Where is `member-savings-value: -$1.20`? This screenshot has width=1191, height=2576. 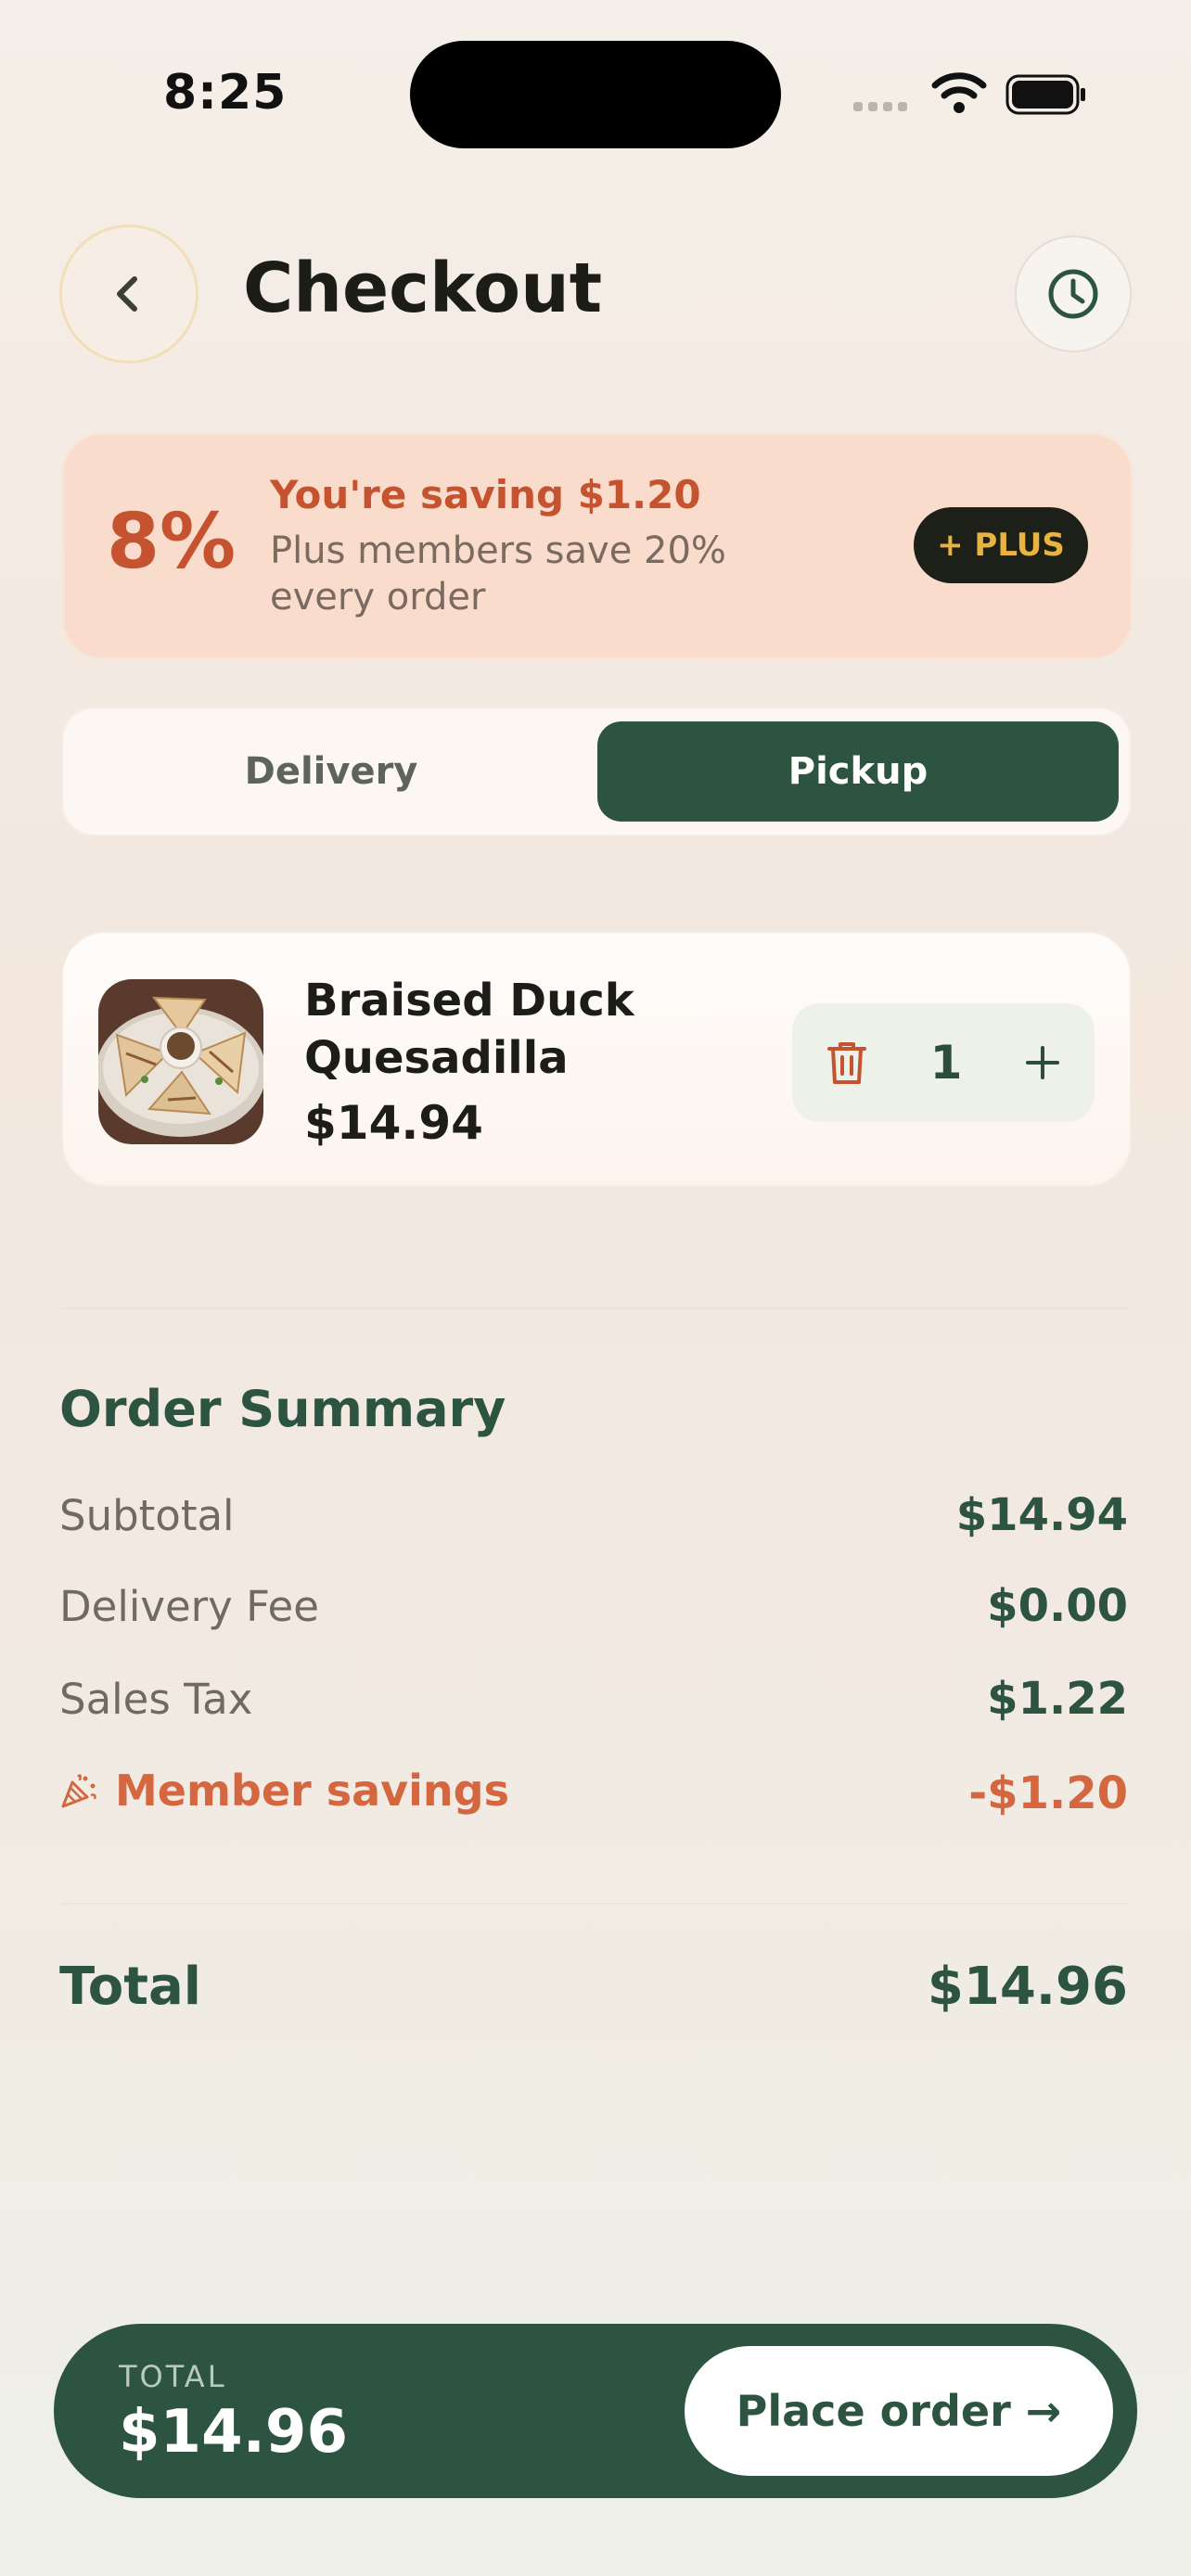 member-savings-value: -$1.20 is located at coordinates (1048, 1793).